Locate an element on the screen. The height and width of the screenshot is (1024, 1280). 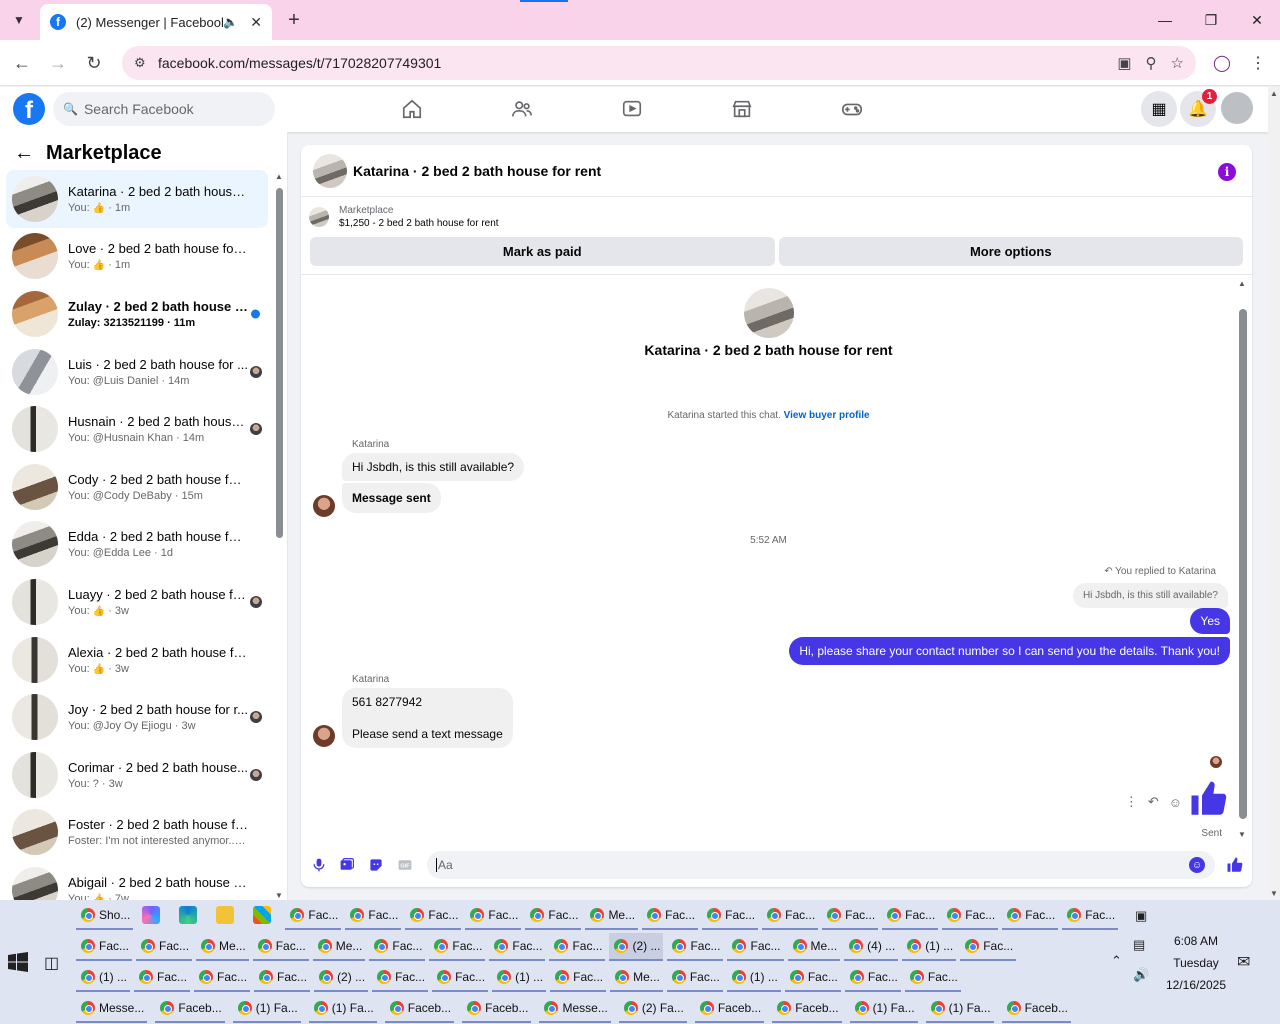
friends-icon is located at coordinates (522, 109).